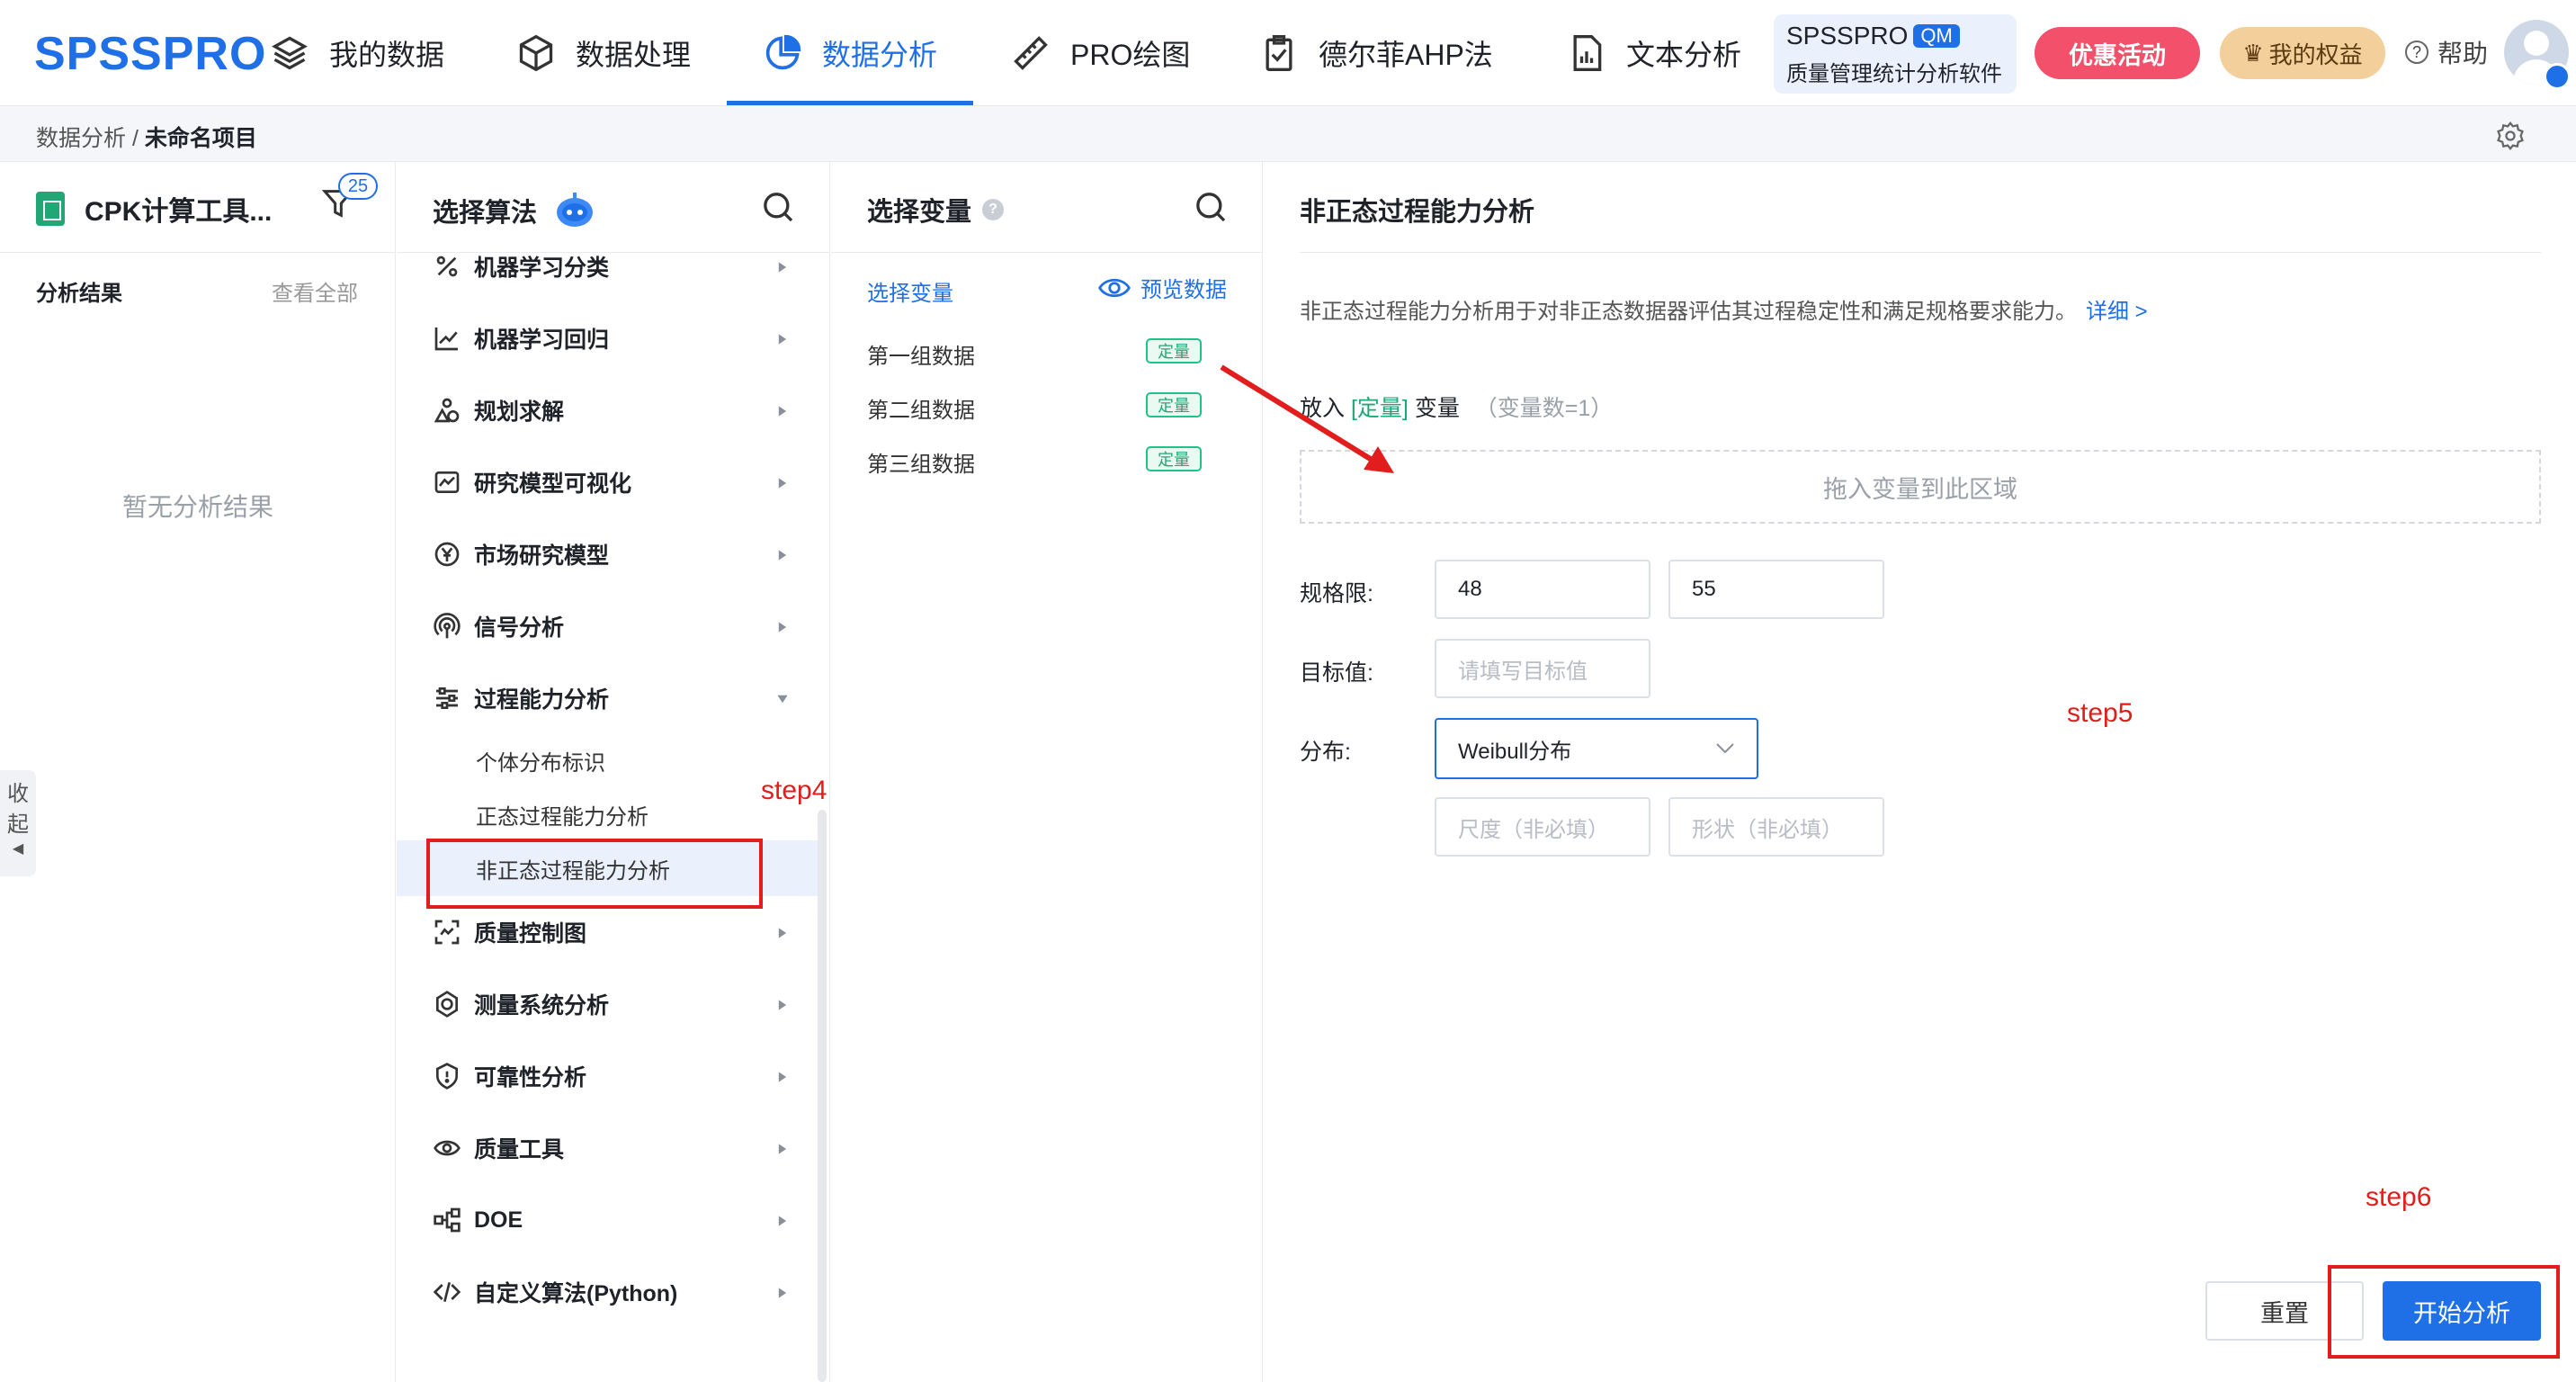 The image size is (2576, 1382). Describe the element at coordinates (498, 1220) in the screenshot. I see `algo-item-label: DOE` at that location.